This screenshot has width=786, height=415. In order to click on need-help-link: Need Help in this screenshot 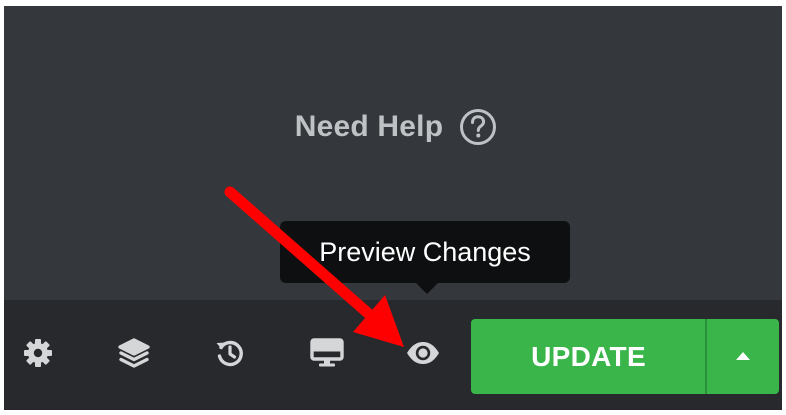, I will do `click(393, 127)`.